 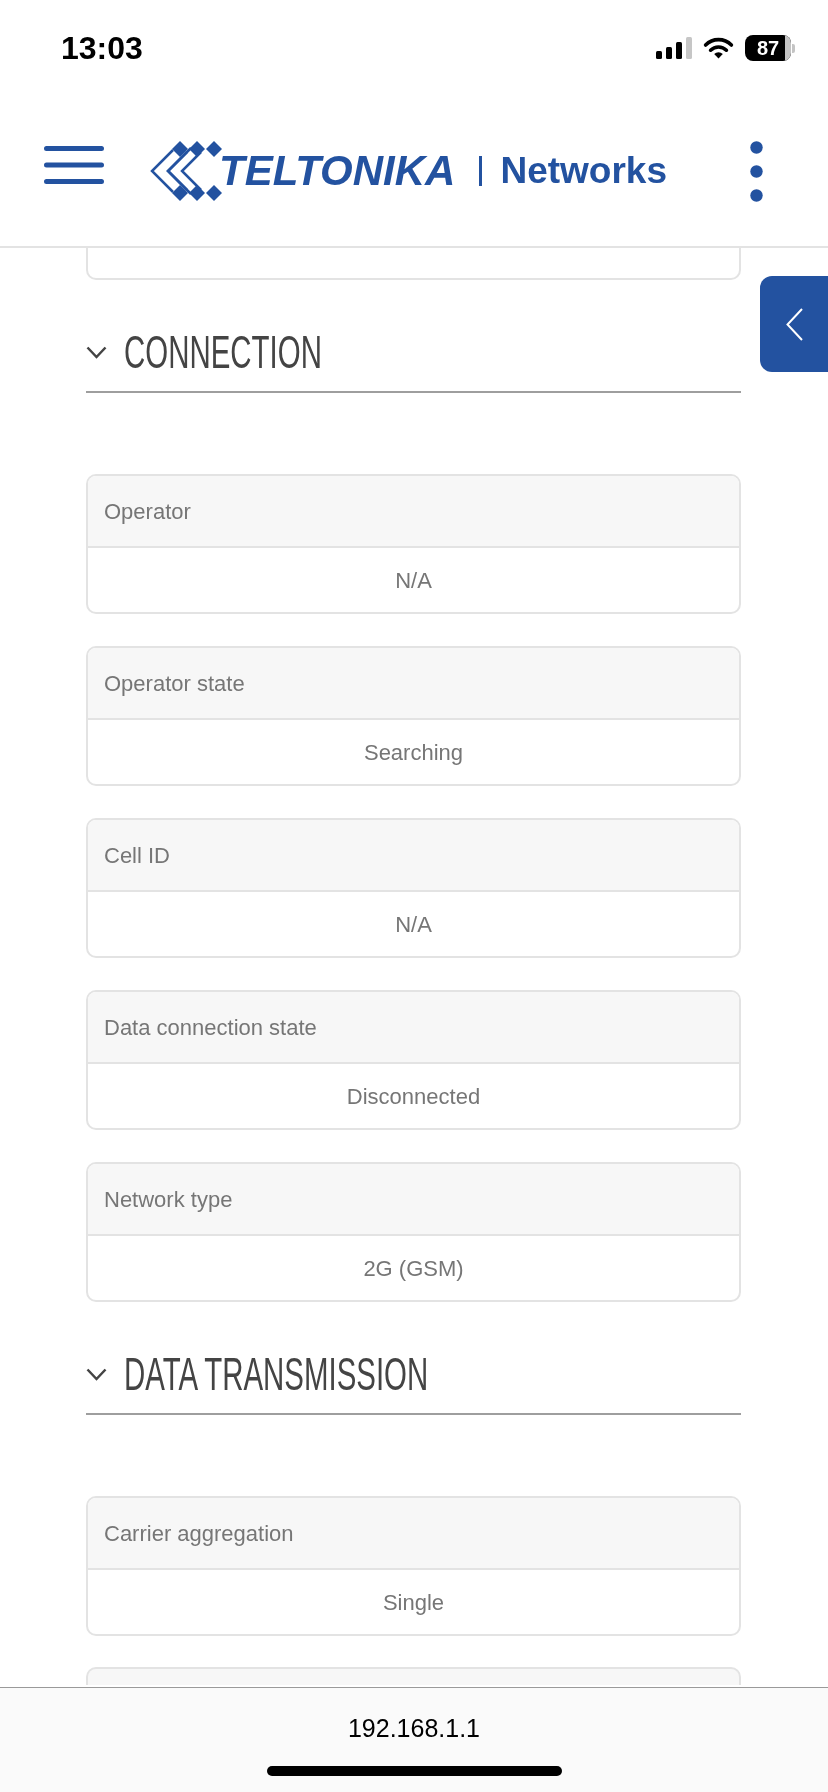 I want to click on menu-icon, so click(x=74, y=165).